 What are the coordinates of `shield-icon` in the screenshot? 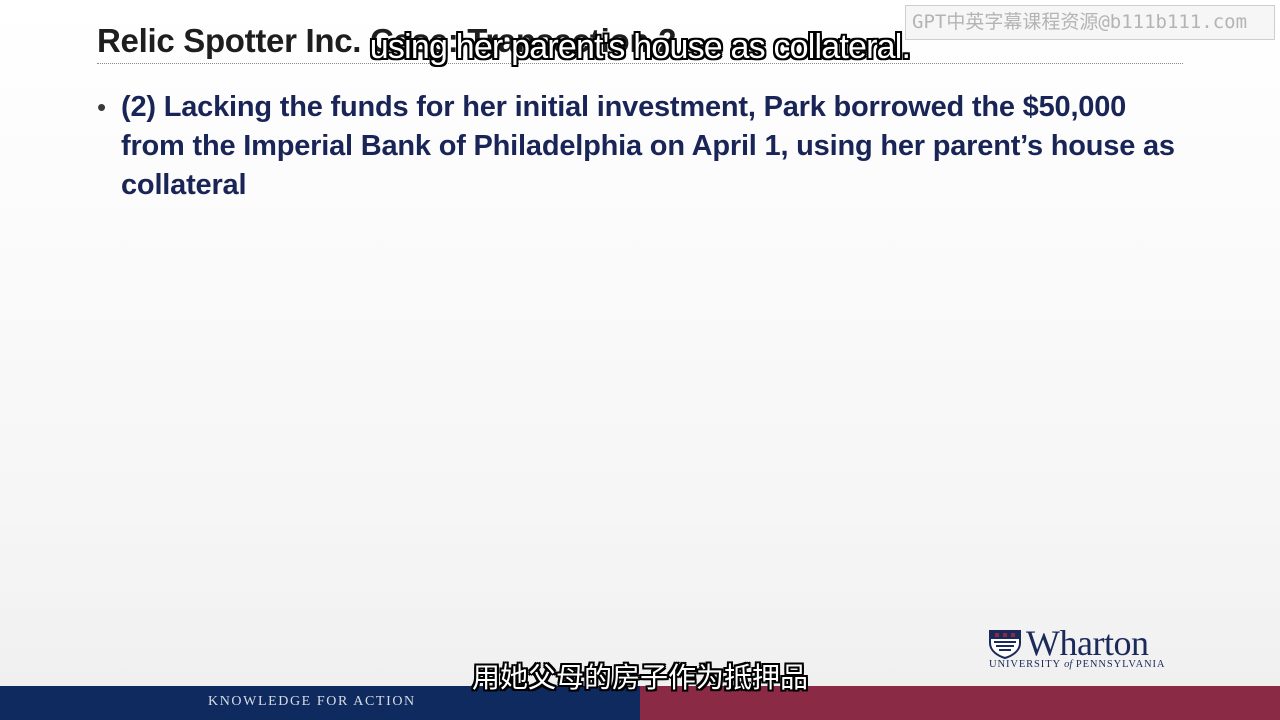 It's located at (1005, 644).